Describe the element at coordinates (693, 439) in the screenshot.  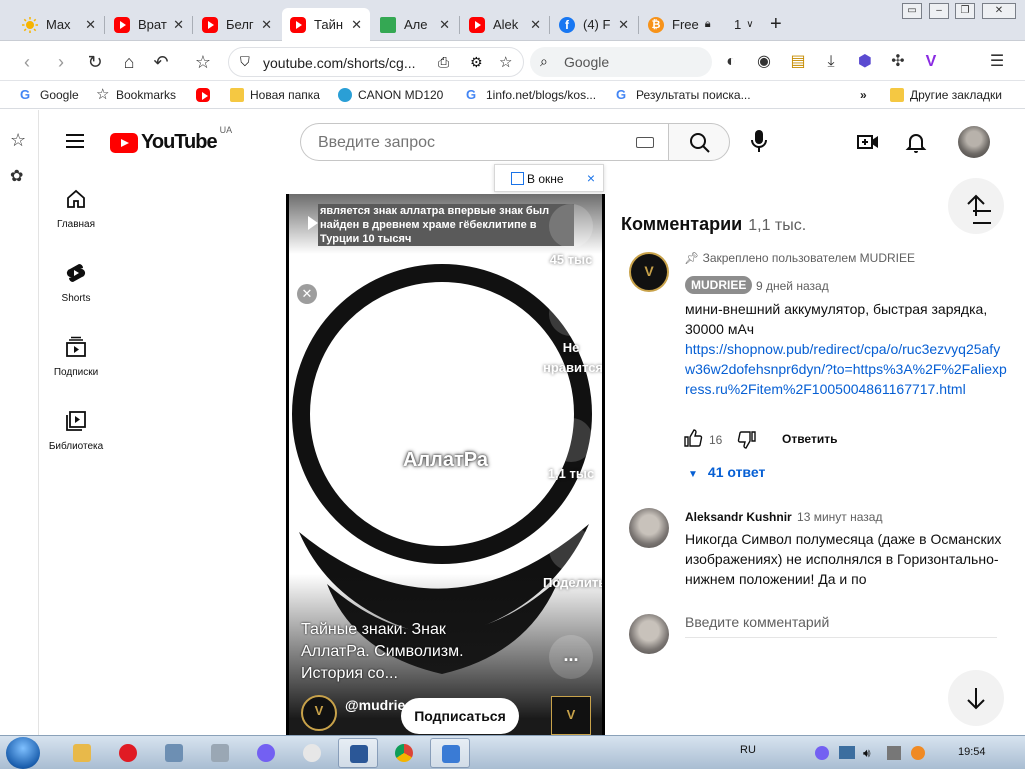
I see `comment-like-button` at that location.